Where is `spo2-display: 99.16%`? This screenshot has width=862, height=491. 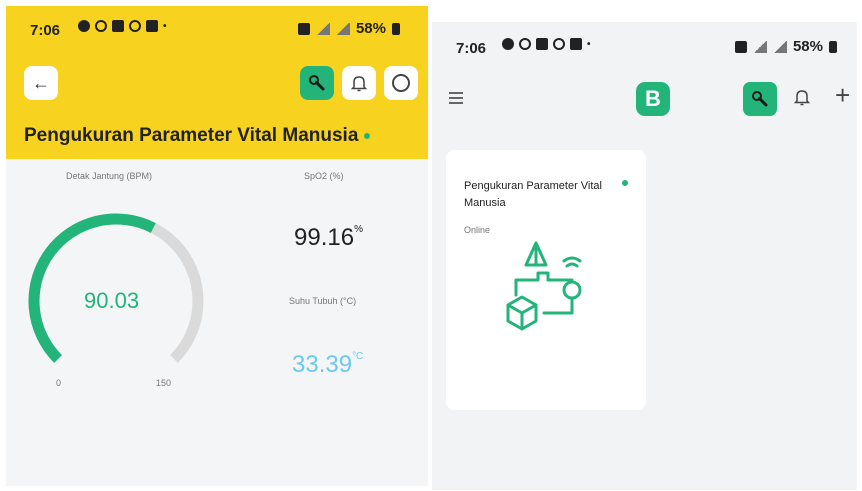 spo2-display: 99.16% is located at coordinates (328, 238).